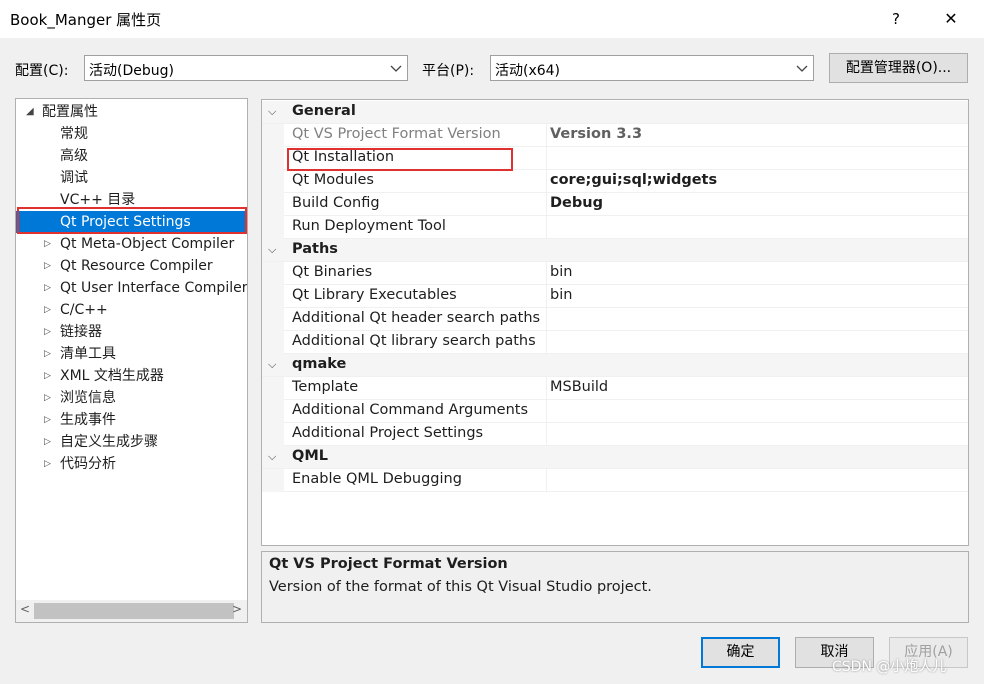 The width and height of the screenshot is (984, 684). I want to click on platform-label: 平台(P):, so click(448, 71).